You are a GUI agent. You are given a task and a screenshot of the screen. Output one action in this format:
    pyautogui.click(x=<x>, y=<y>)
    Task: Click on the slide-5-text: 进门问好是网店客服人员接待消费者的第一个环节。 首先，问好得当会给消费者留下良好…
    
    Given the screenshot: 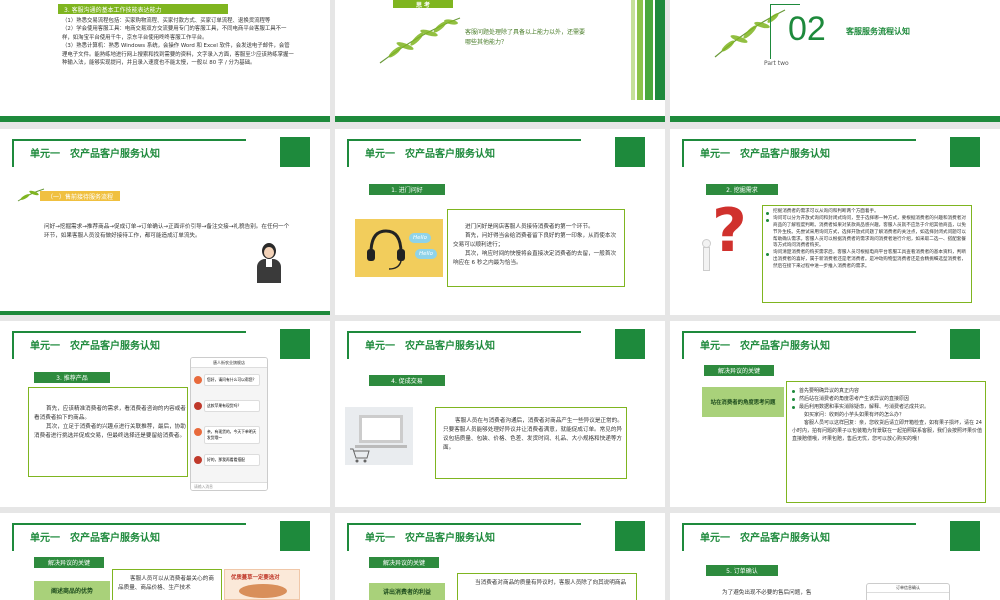 What is the action you would take?
    pyautogui.click(x=537, y=245)
    